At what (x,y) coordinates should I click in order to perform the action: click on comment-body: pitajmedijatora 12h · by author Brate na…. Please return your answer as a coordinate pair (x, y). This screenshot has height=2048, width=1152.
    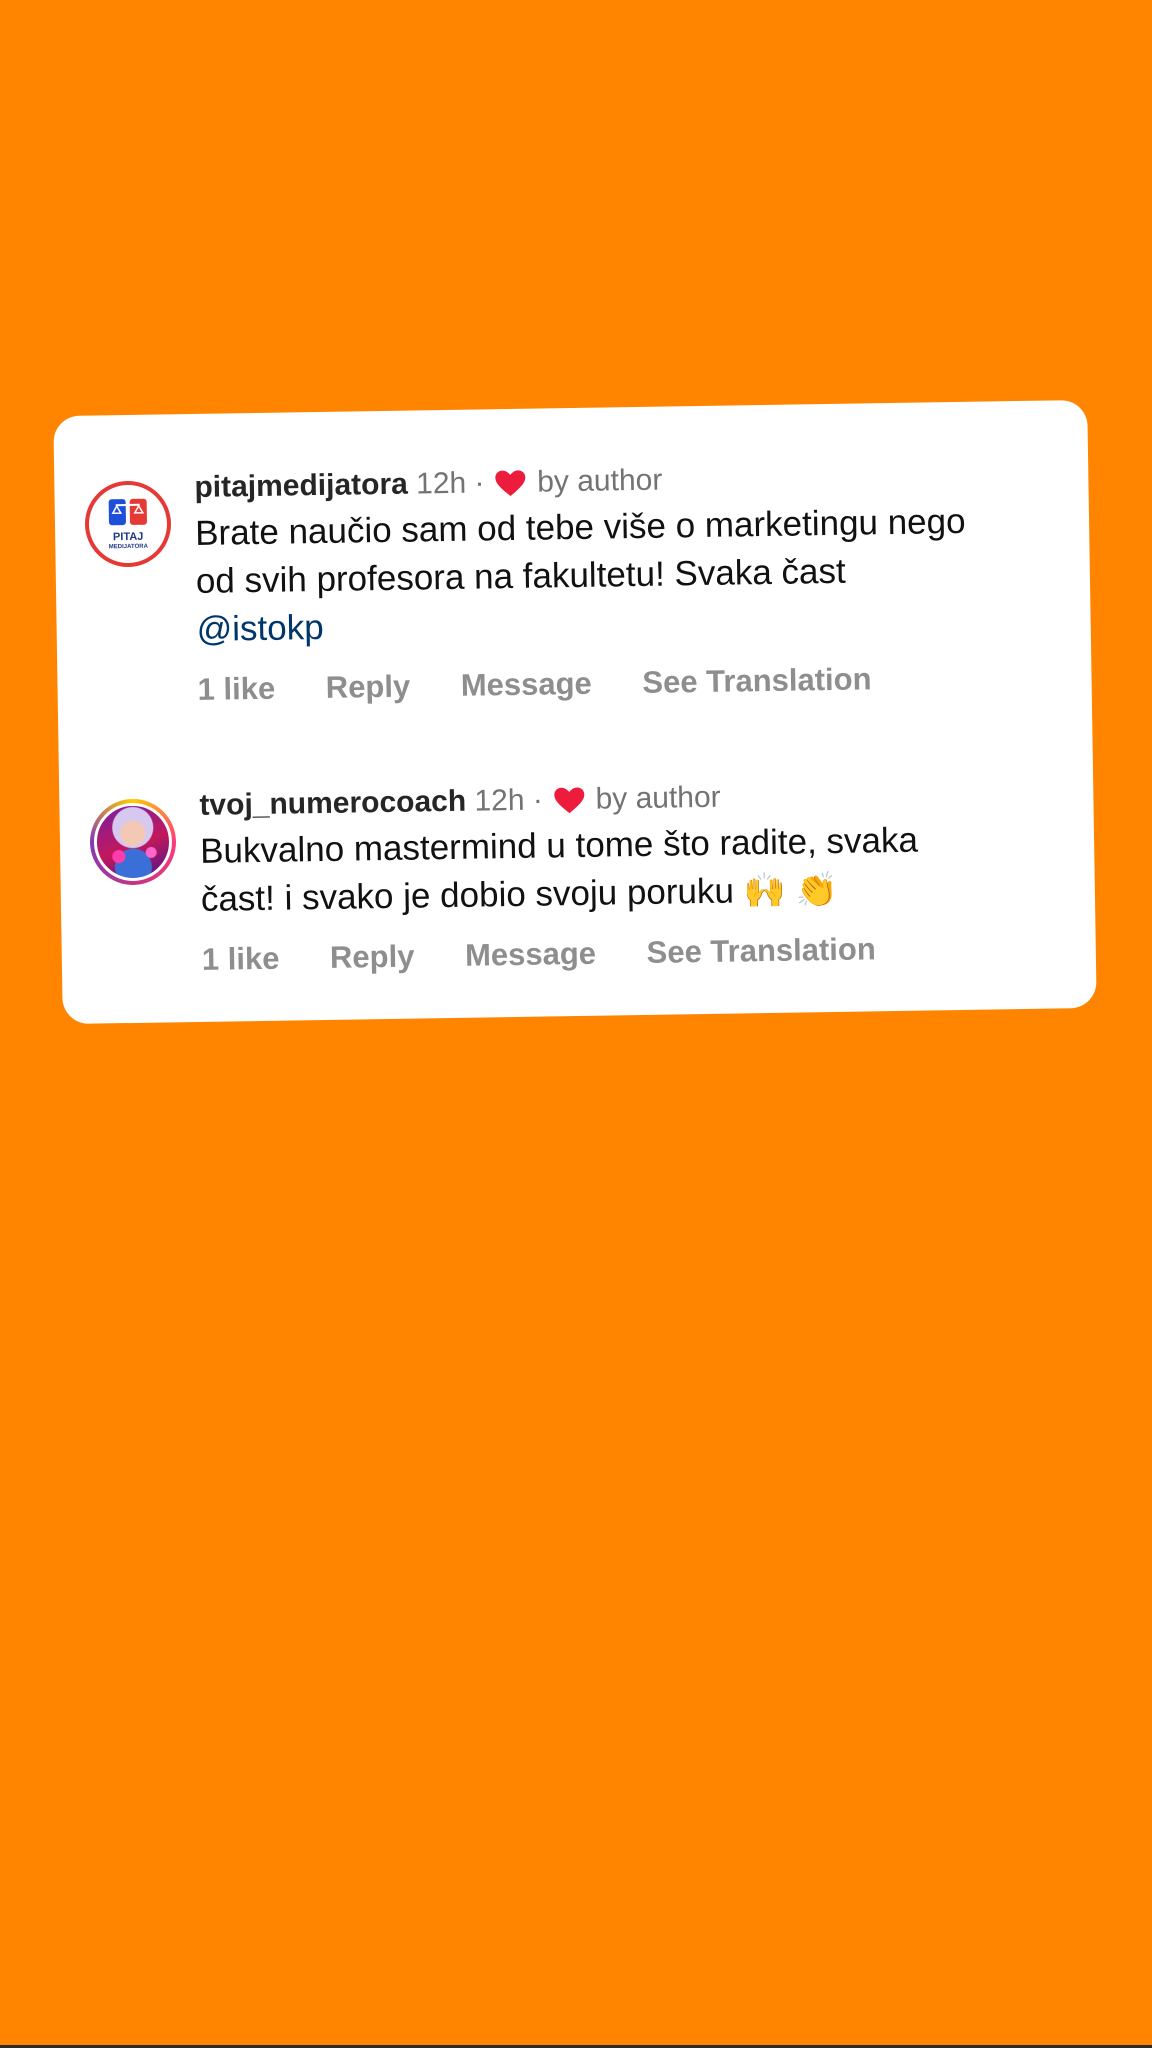
    Looking at the image, I should click on (638, 581).